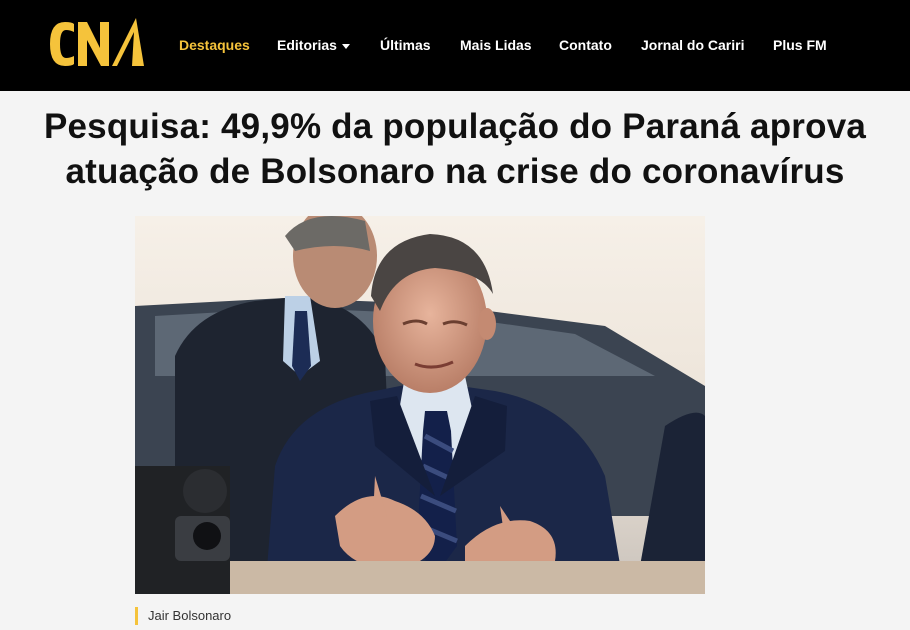 This screenshot has width=910, height=630. I want to click on nav-contato-label: Contato, so click(585, 45).